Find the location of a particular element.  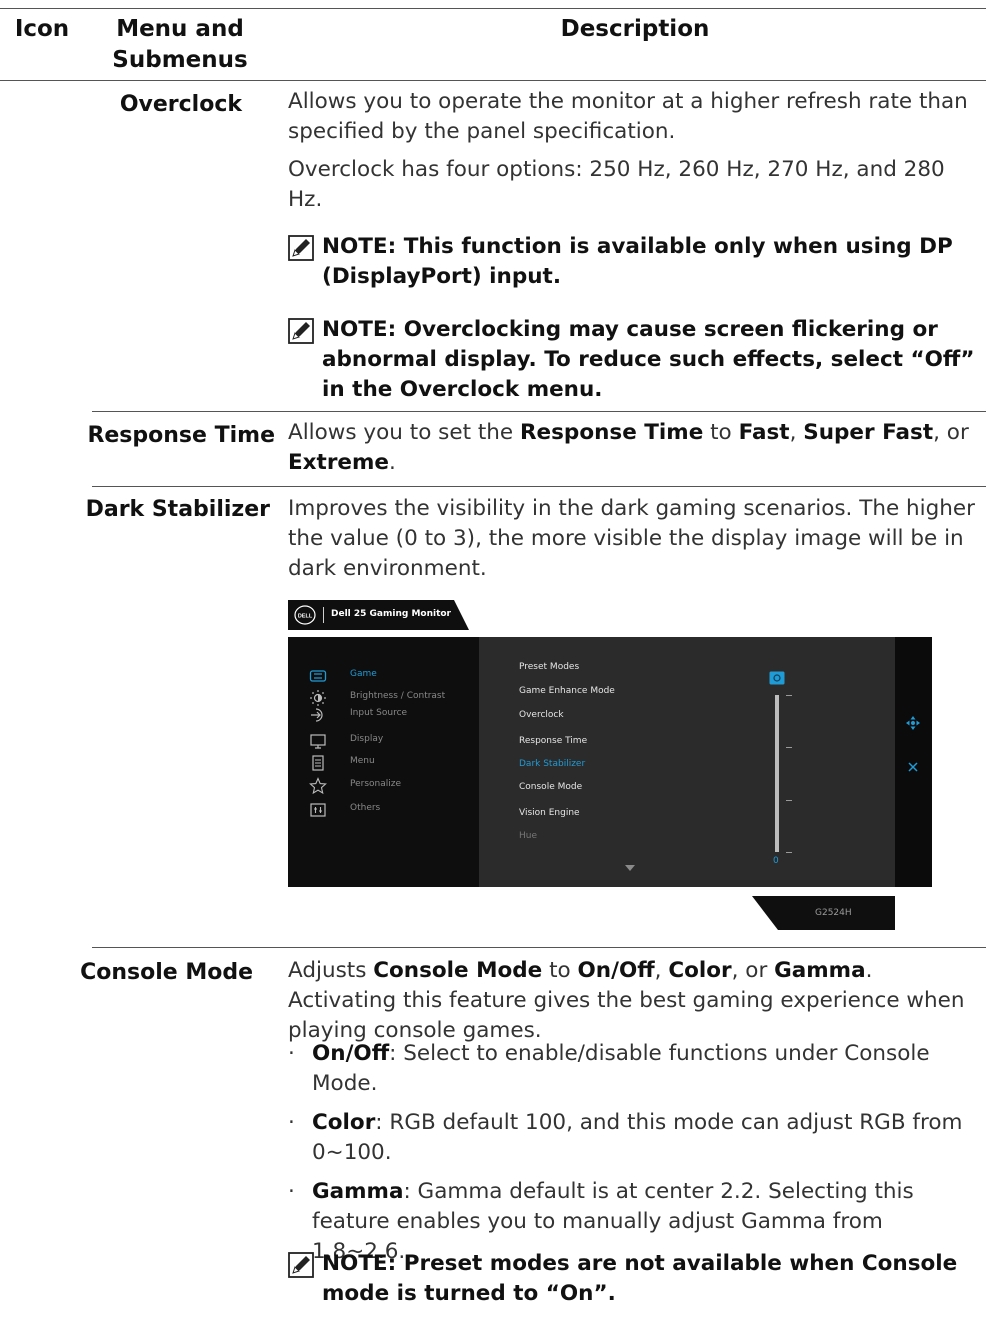

osd-title: Dell 25 Gaming Monitor is located at coordinates (391, 614).